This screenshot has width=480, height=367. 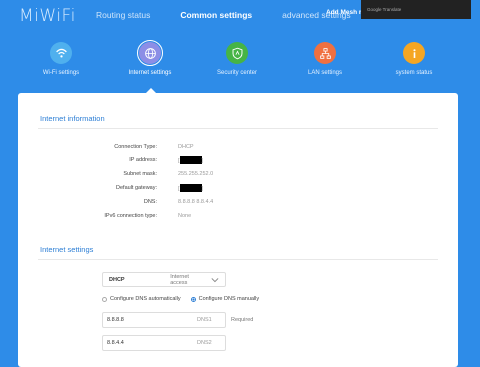 I want to click on dns1-field: 8.8.8.8 DNS1, so click(x=164, y=320).